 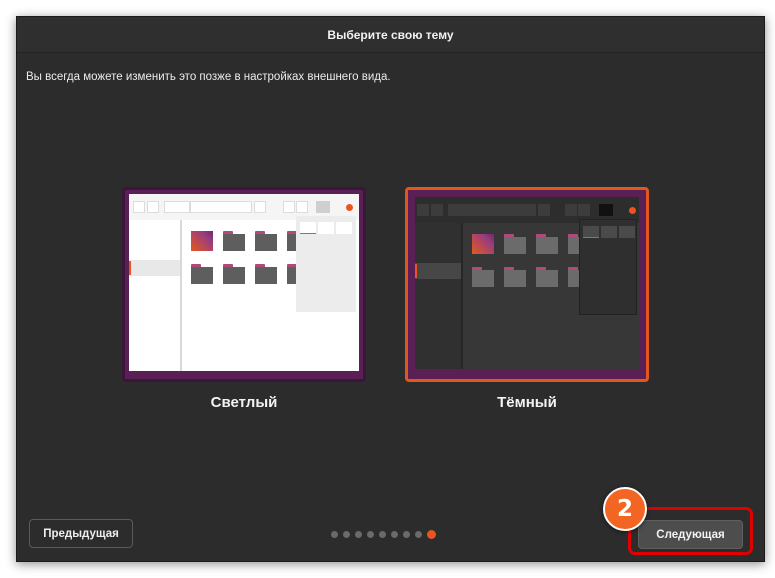 I want to click on next-button-highlight, so click(x=690, y=531).